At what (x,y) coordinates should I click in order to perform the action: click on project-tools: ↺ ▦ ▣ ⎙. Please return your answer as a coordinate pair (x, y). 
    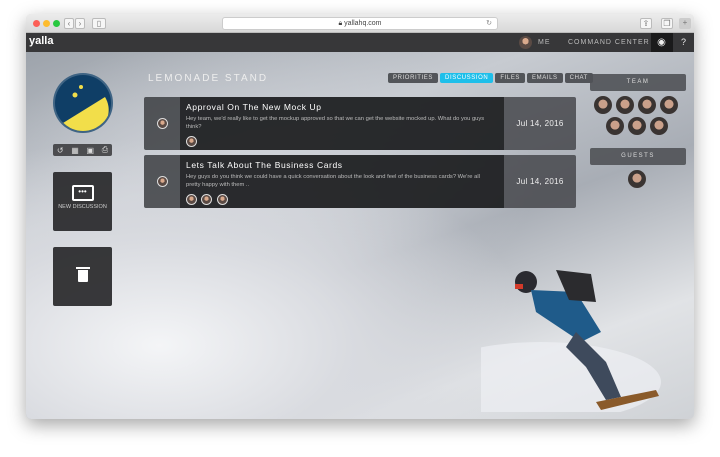
    Looking at the image, I should click on (82, 150).